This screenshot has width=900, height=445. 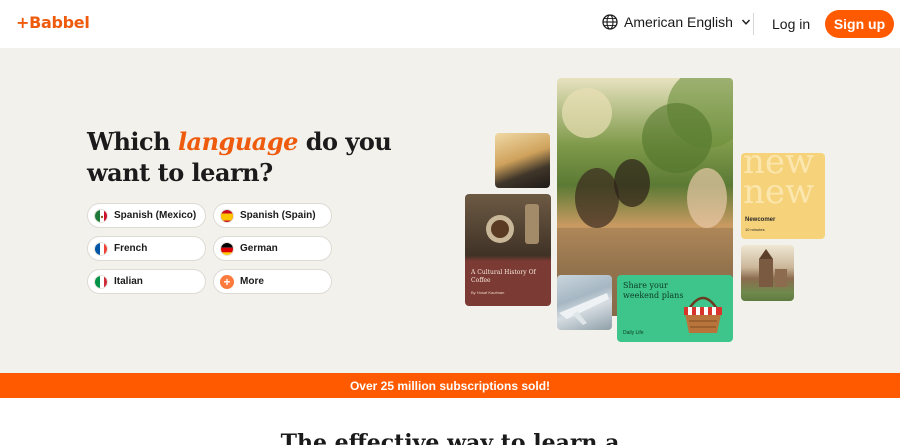 I want to click on language-option-german: German, so click(x=272, y=248).